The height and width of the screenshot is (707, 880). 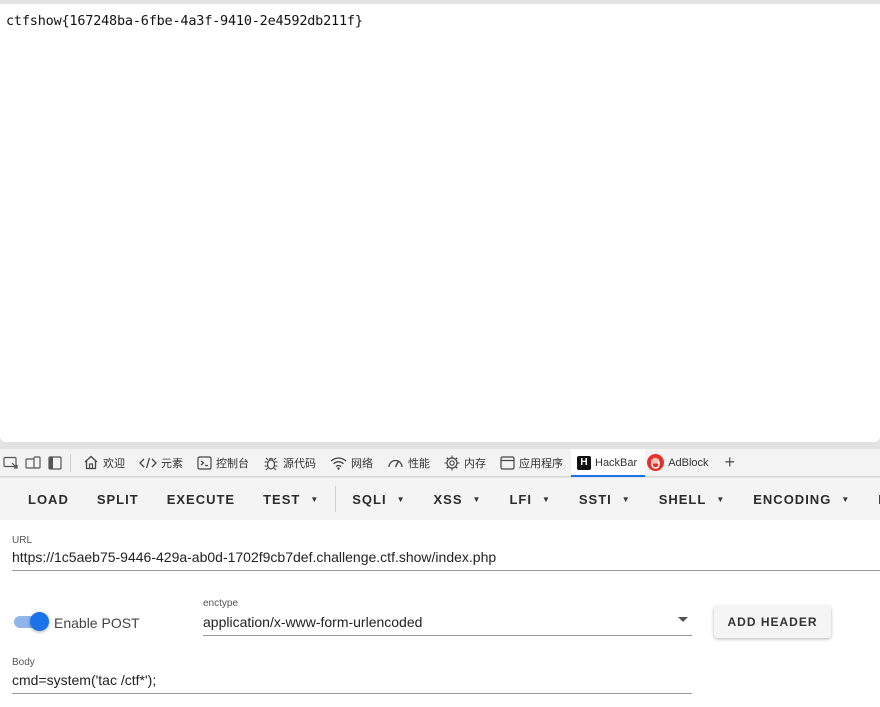 What do you see at coordinates (23, 662) in the screenshot?
I see `body-label: Body` at bounding box center [23, 662].